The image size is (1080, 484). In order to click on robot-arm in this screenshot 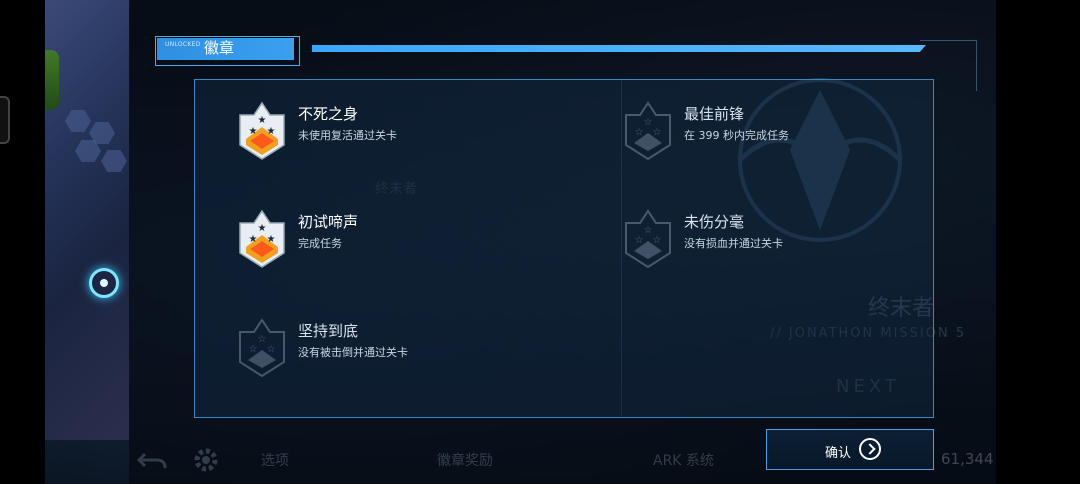, I will do `click(52, 80)`.